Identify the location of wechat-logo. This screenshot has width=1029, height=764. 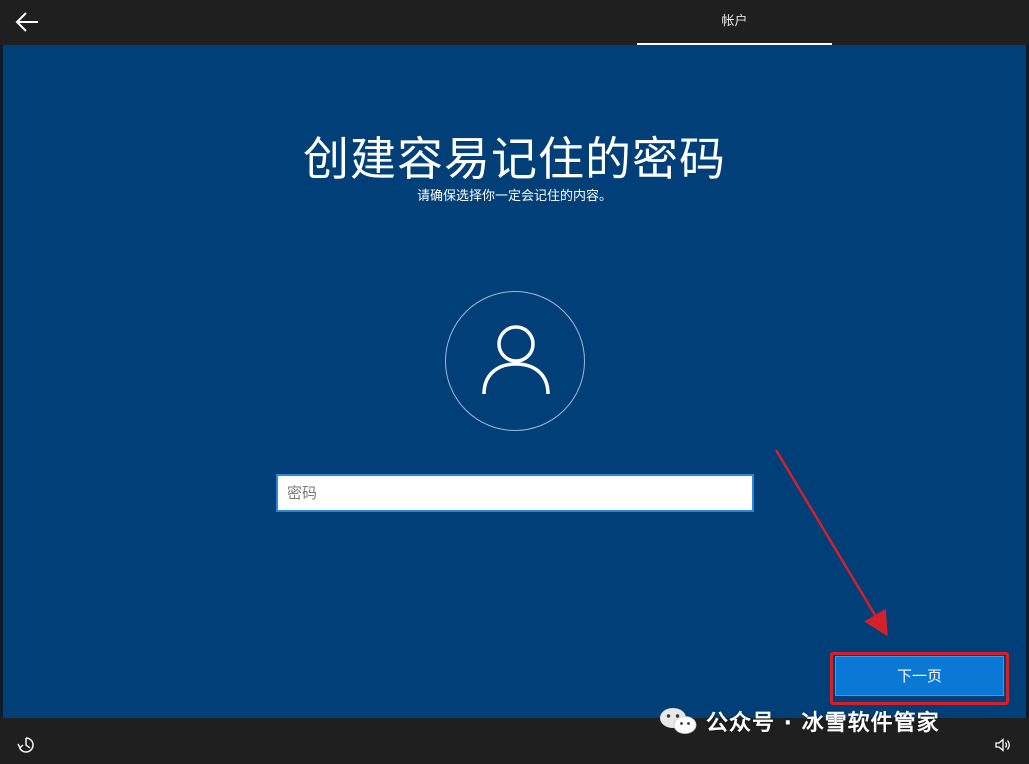
(678, 721).